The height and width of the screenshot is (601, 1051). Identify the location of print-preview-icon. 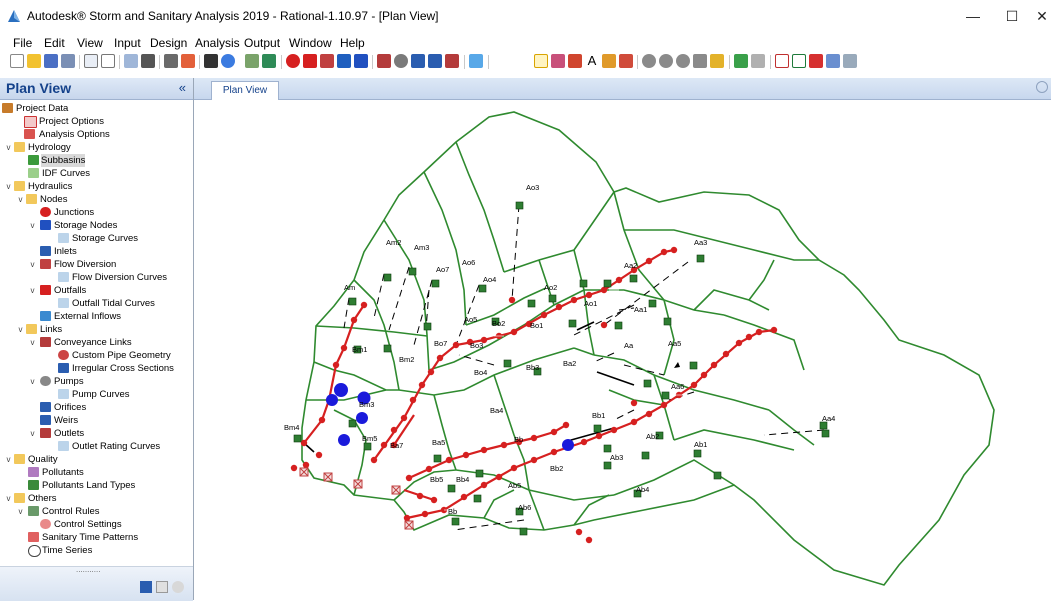
(91, 61).